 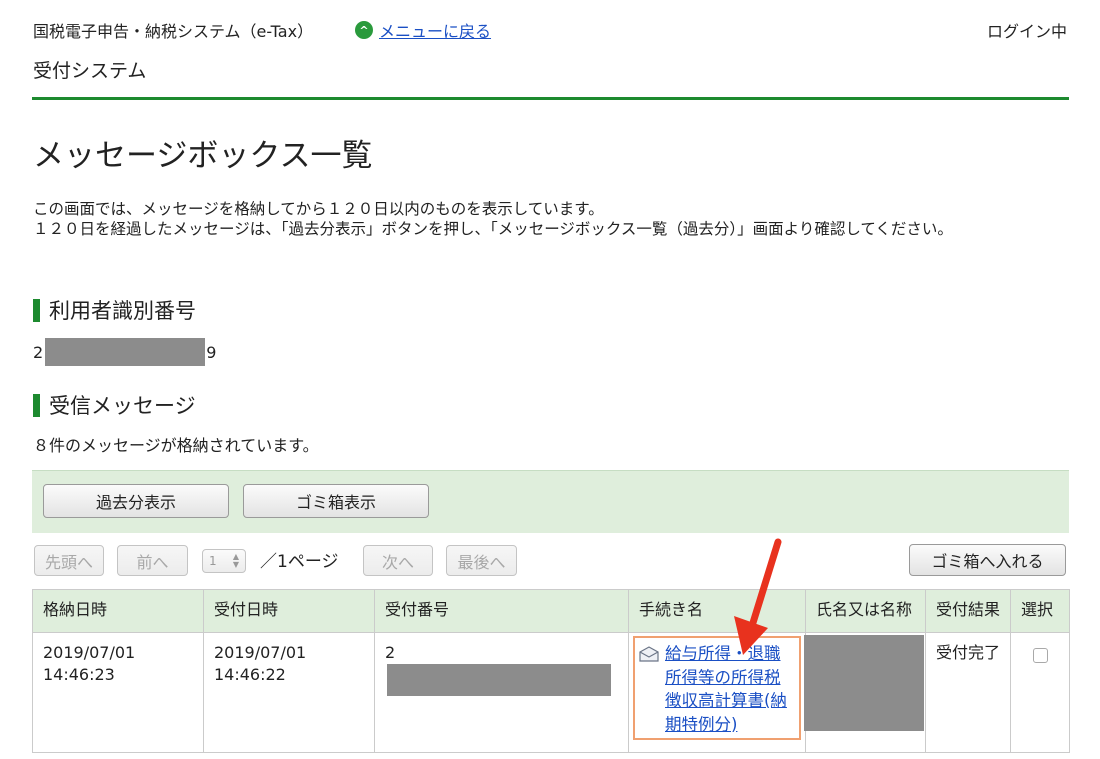 I want to click on messages-heading: 受信メッセージ, so click(x=114, y=405).